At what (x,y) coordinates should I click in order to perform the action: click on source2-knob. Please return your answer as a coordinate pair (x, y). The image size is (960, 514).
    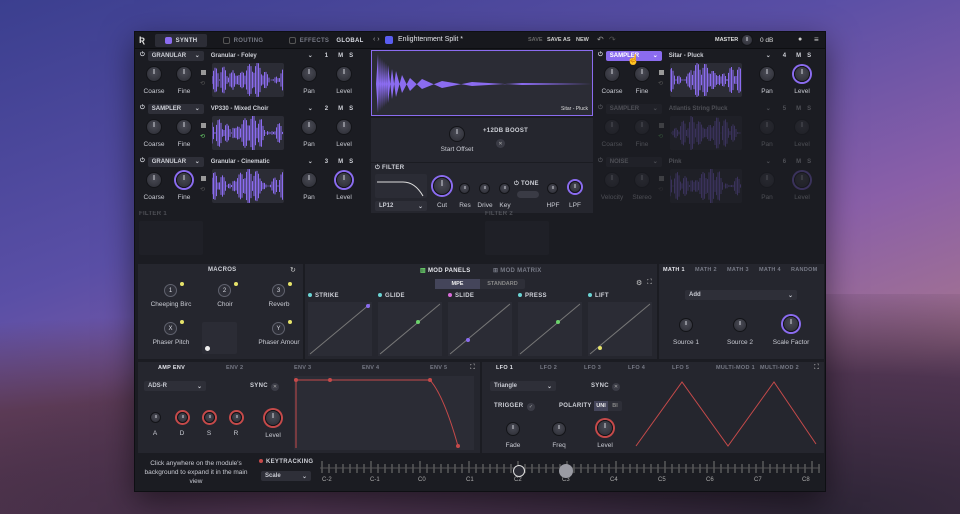
    Looking at the image, I should click on (740, 325).